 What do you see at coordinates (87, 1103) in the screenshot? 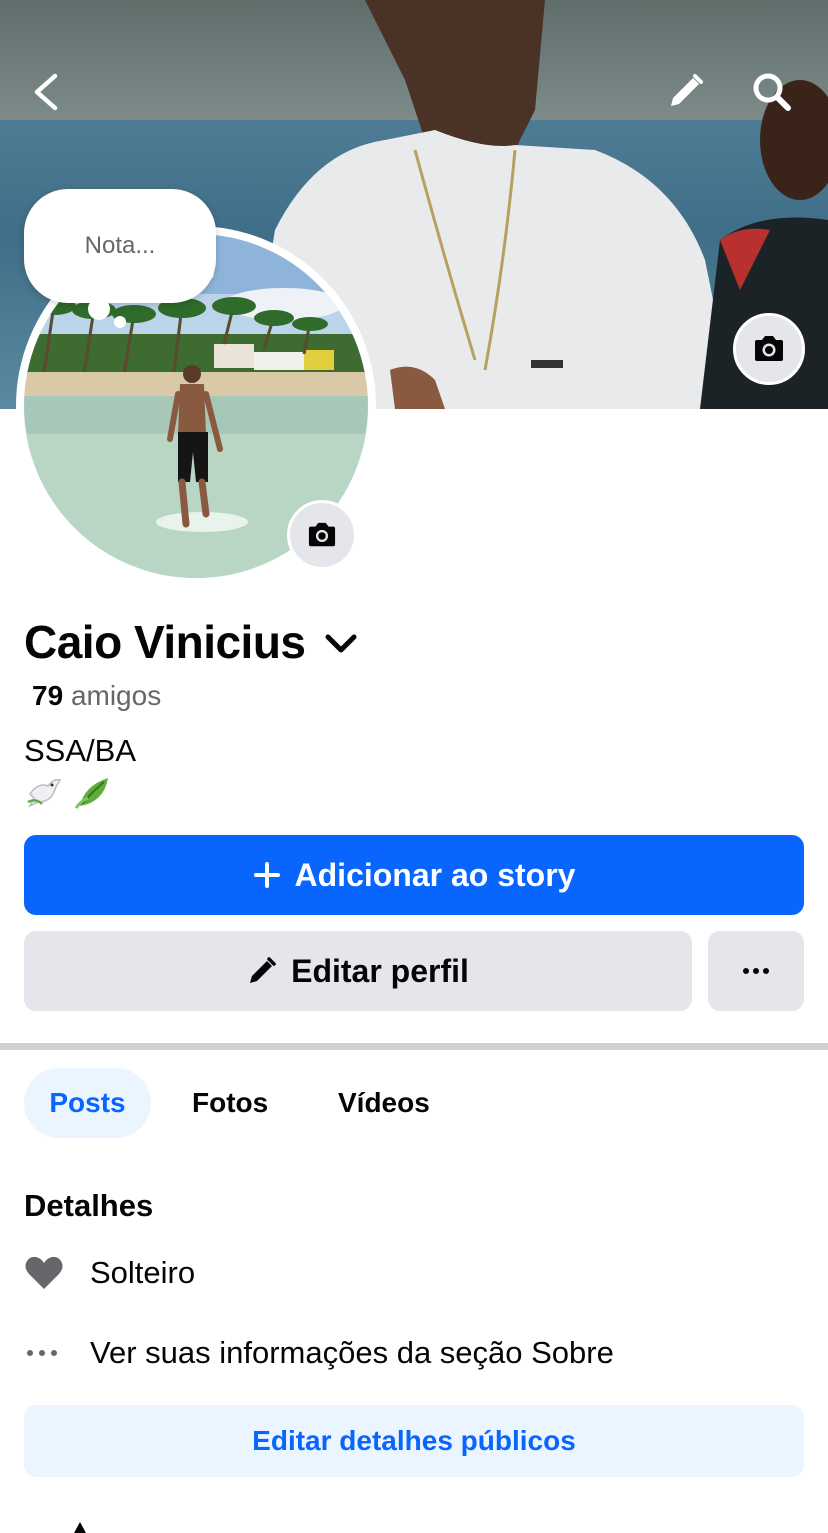
I see `tab-posts: Posts` at bounding box center [87, 1103].